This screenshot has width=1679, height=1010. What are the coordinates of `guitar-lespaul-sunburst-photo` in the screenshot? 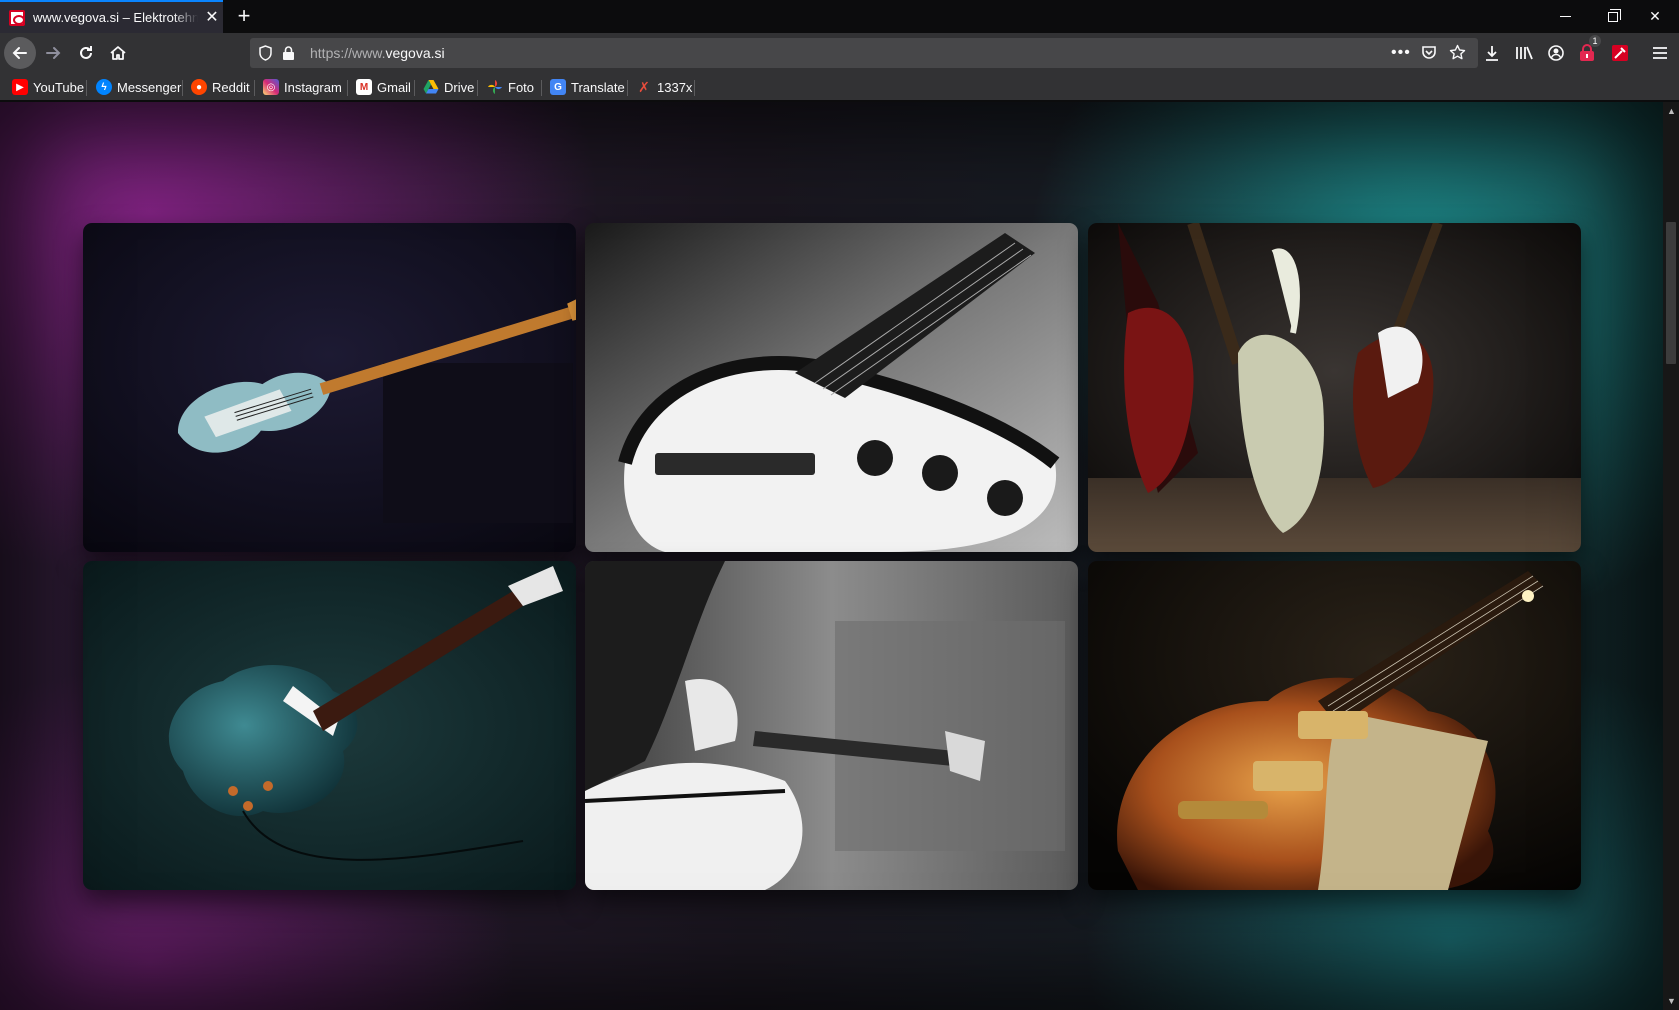 It's located at (1334, 725).